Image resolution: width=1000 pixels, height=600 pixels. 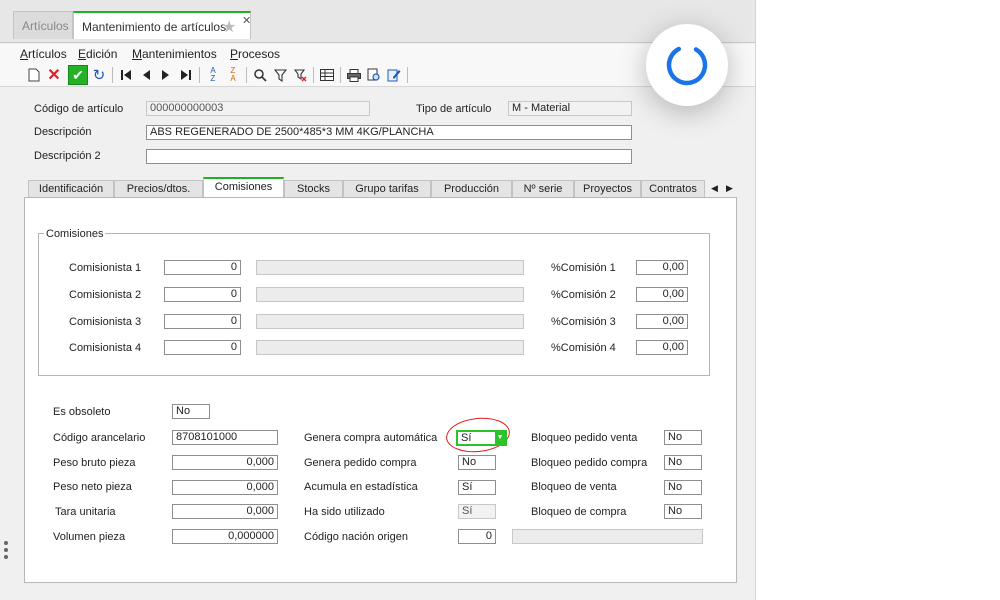 What do you see at coordinates (225, 437) in the screenshot?
I see `codigo-arancelario-field: 8708101000` at bounding box center [225, 437].